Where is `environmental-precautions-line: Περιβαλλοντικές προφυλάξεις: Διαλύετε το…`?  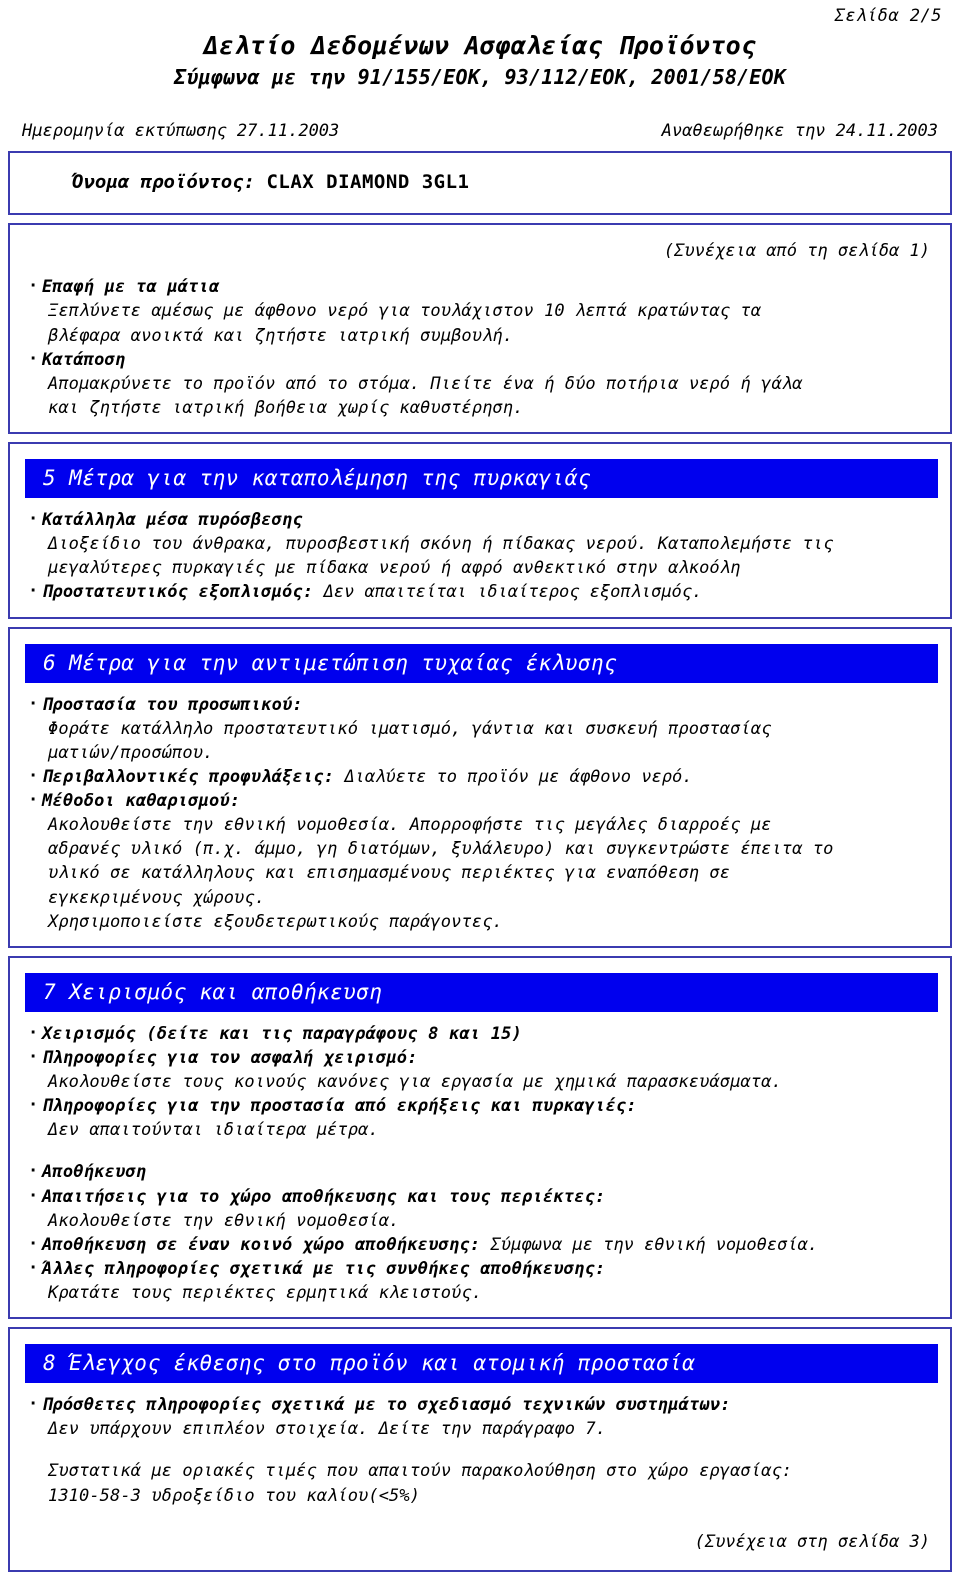
environmental-precautions-line: Περιβαλλοντικές προφυλάξεις: Διαλύετε το… is located at coordinates (480, 776).